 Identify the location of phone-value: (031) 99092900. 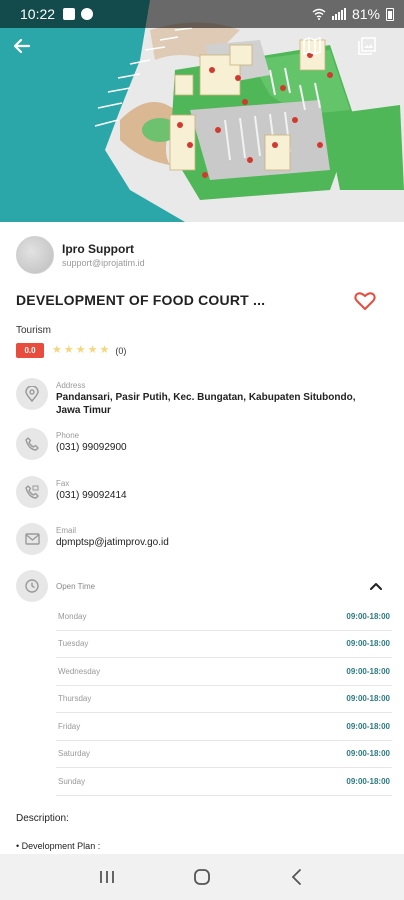
(91, 447).